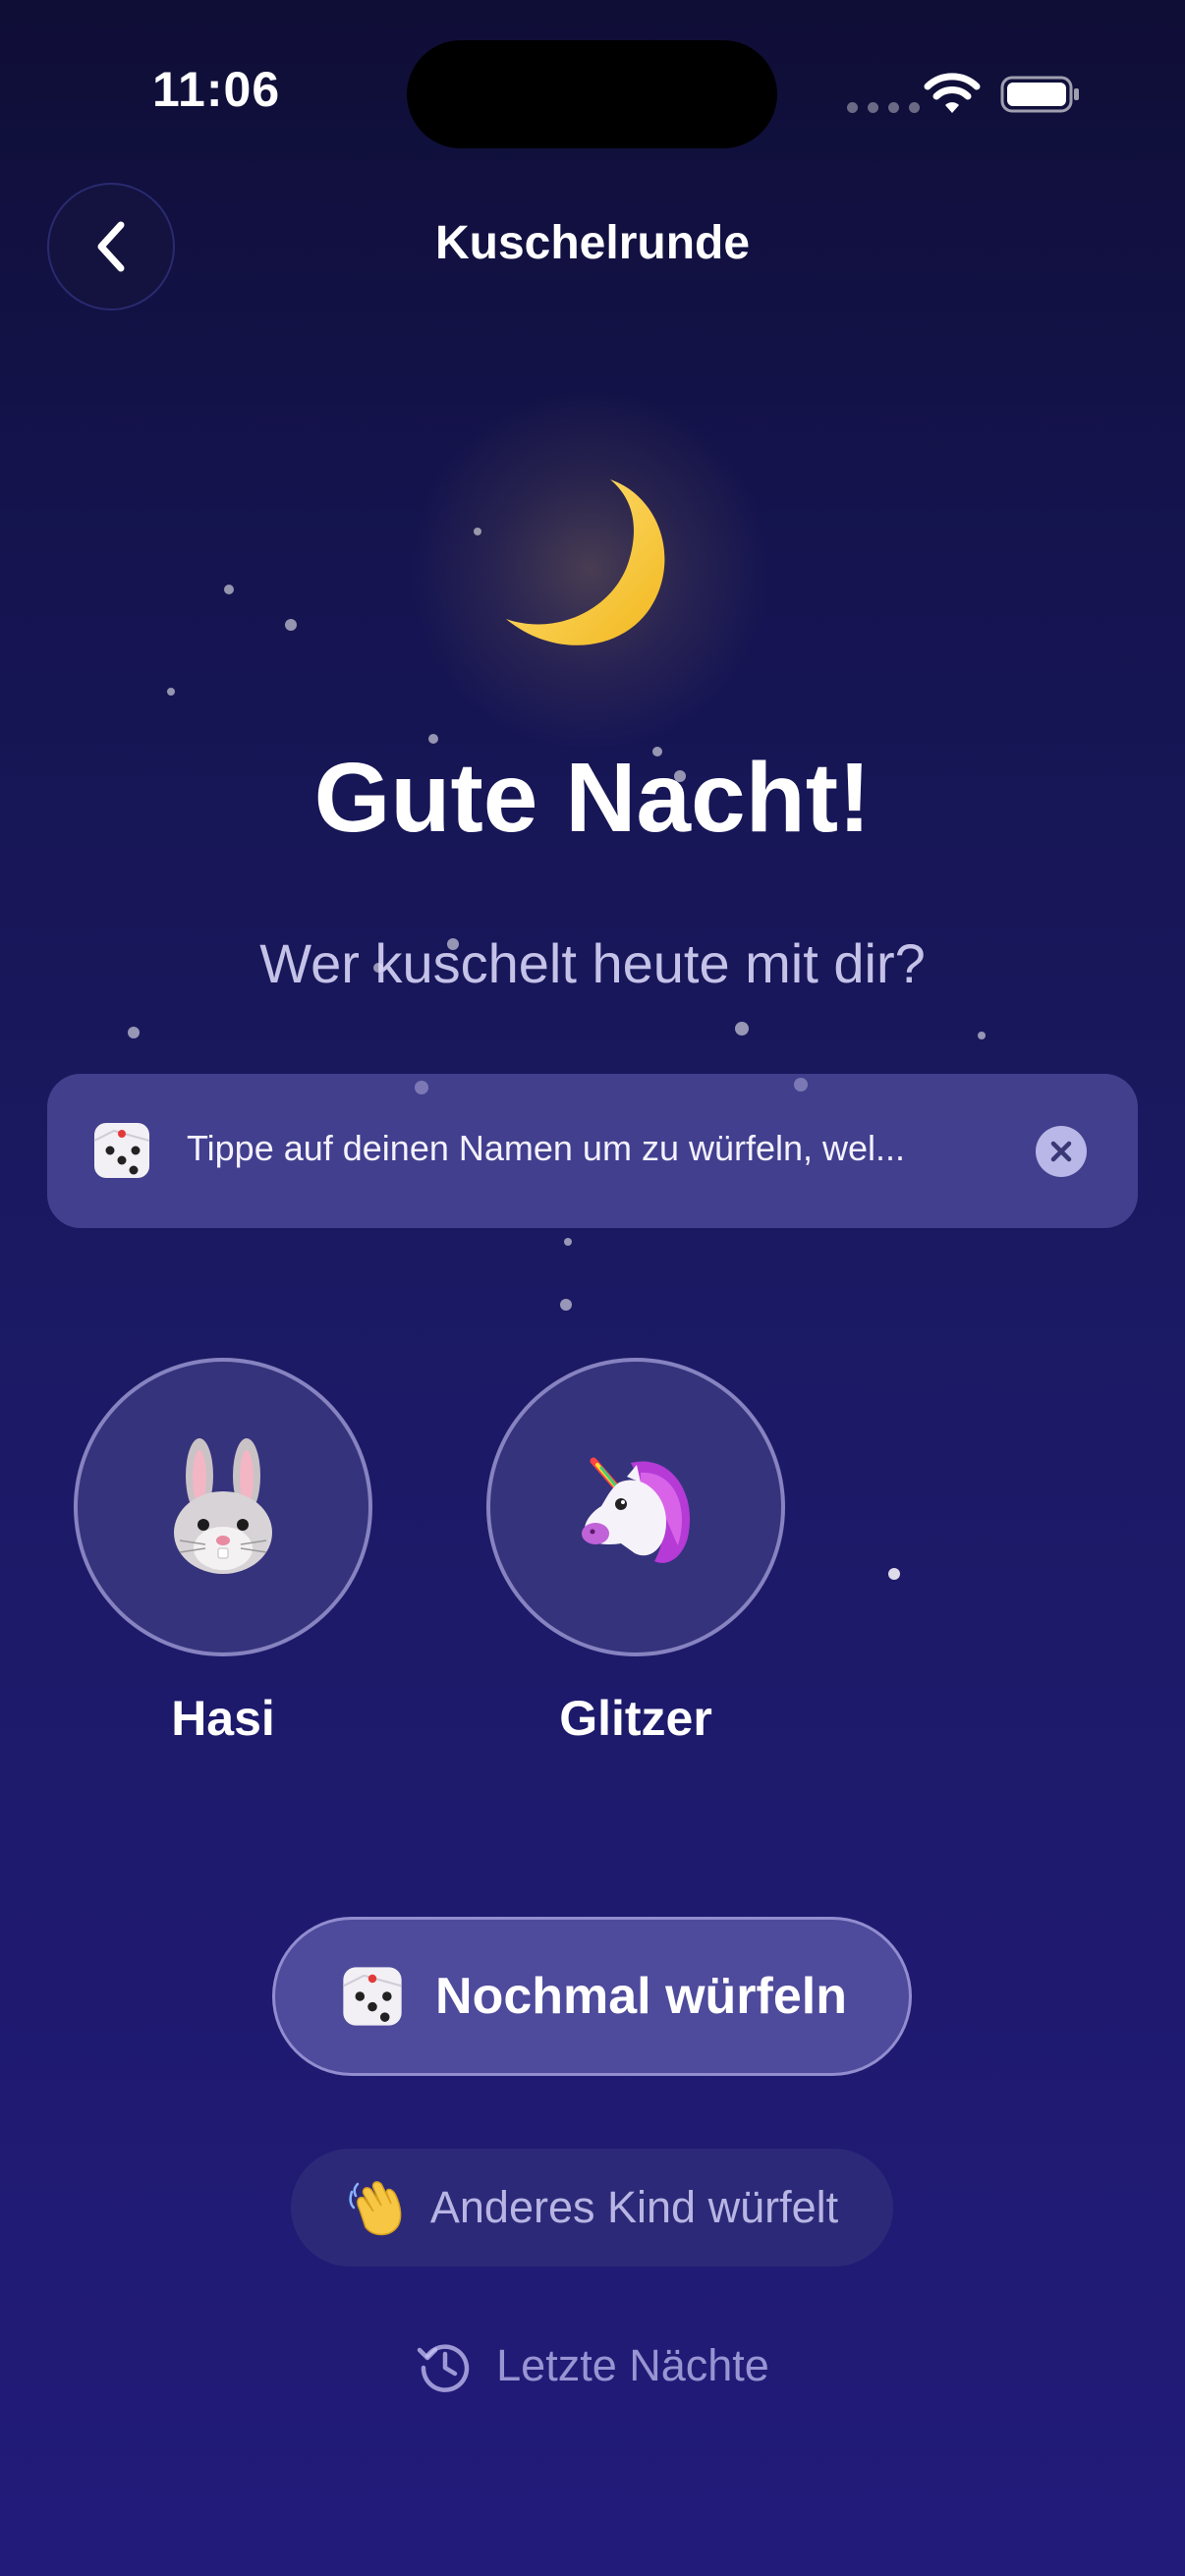  Describe the element at coordinates (635, 1718) in the screenshot. I see `kid-name: Glitzer` at that location.